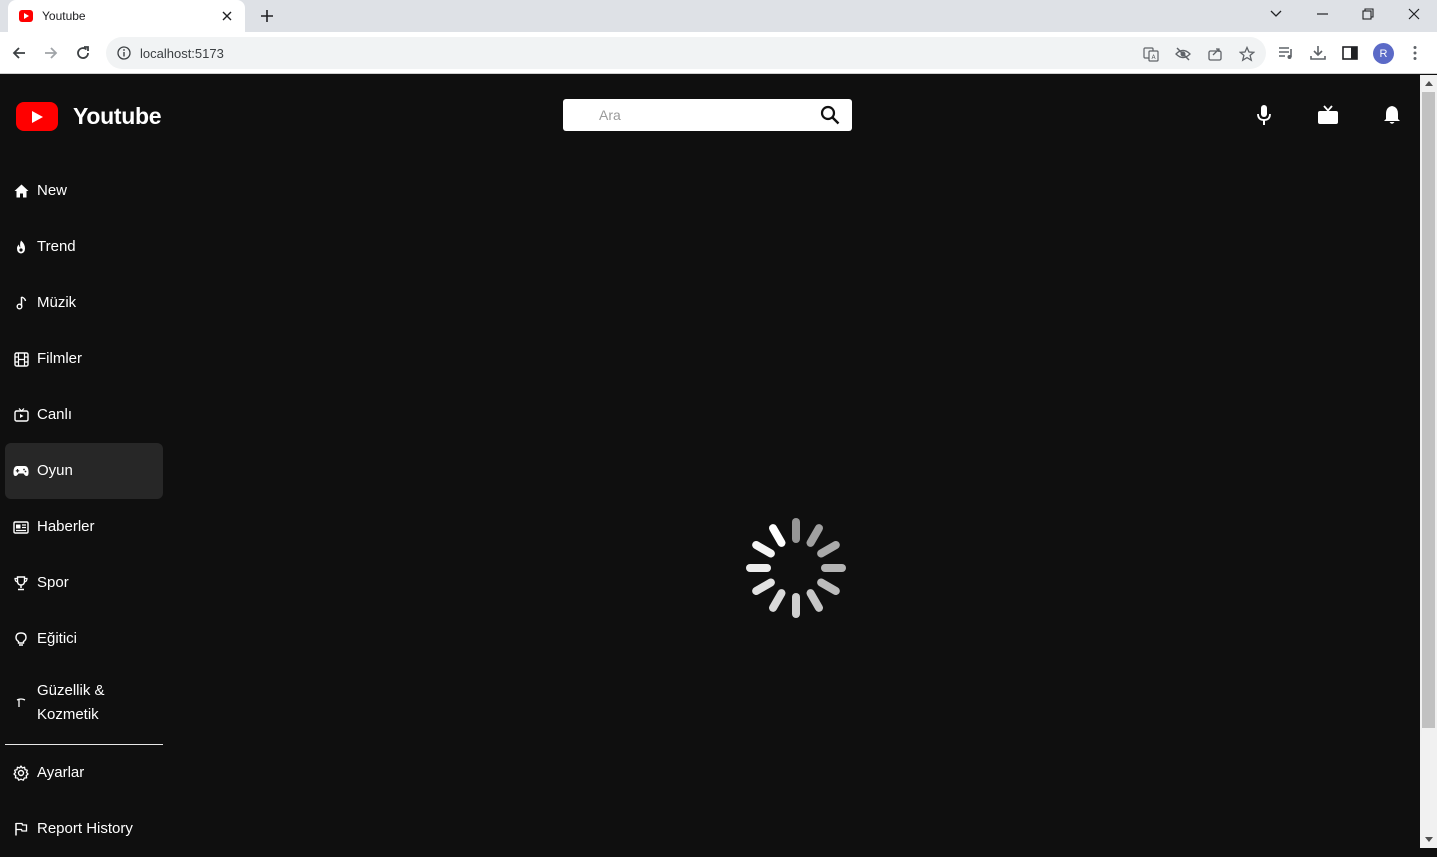  What do you see at coordinates (71, 702) in the screenshot?
I see `sidebar-item-label: Güzellik & Kozmetik` at bounding box center [71, 702].